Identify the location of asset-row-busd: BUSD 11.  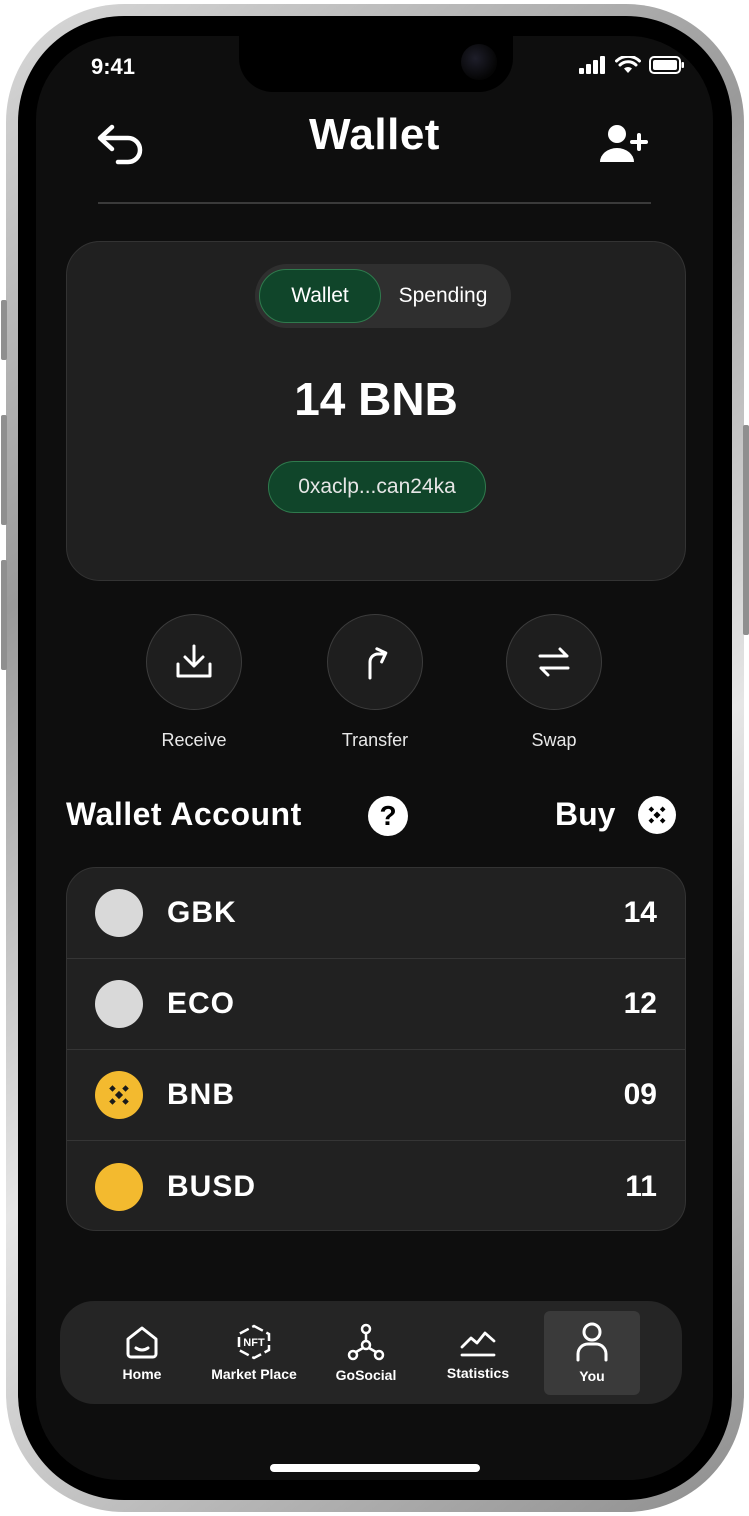
(376, 1185).